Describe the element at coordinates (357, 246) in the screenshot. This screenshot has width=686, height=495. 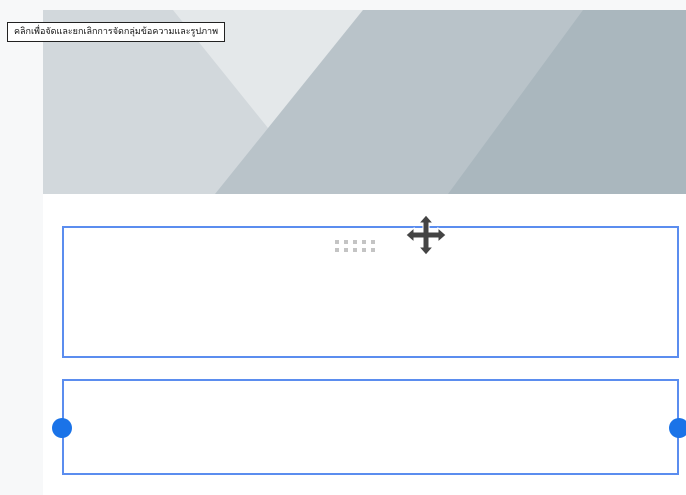
I see `drag-grip-icon` at that location.